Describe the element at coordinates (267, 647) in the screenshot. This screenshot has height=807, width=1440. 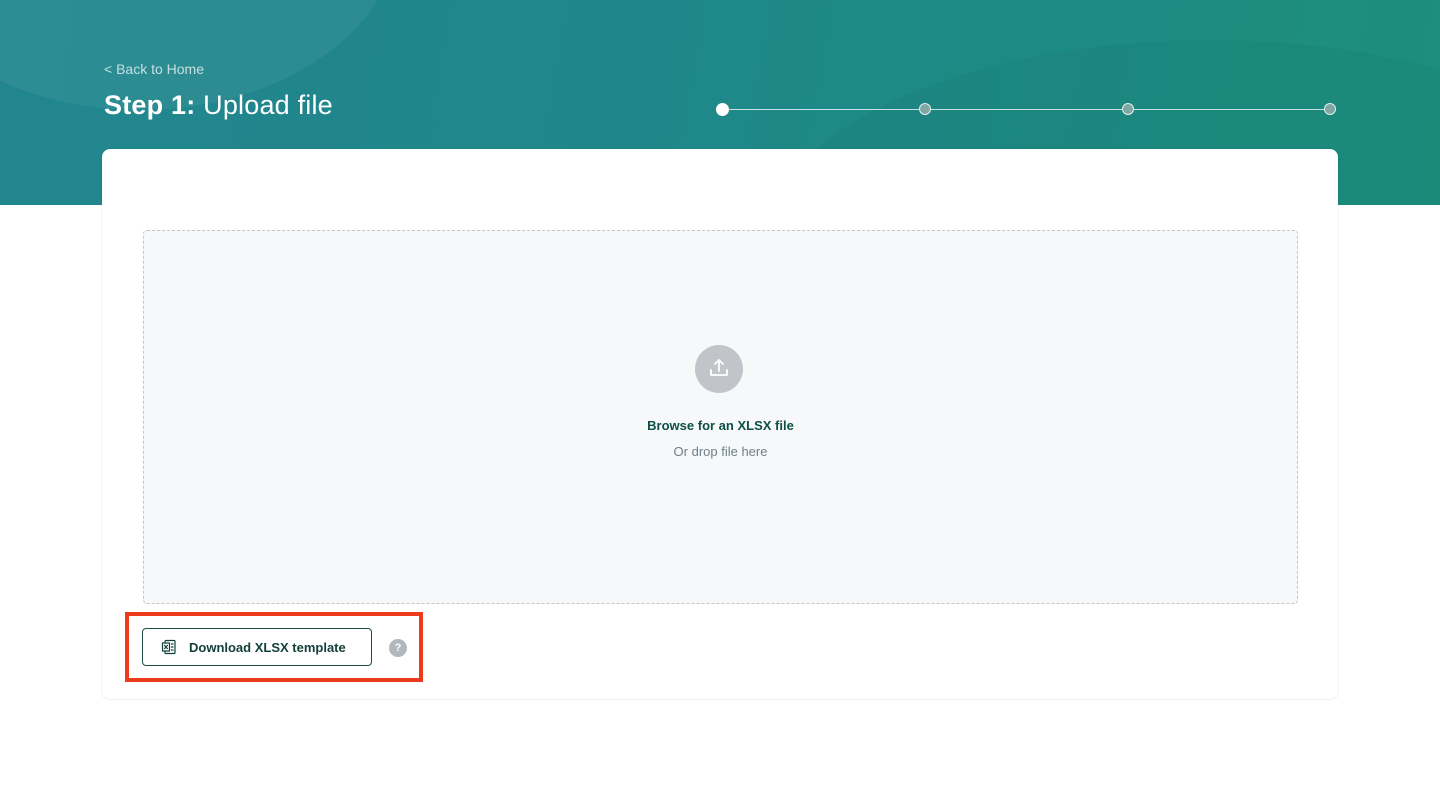
I see `download-template-label: Download XLSX template` at that location.